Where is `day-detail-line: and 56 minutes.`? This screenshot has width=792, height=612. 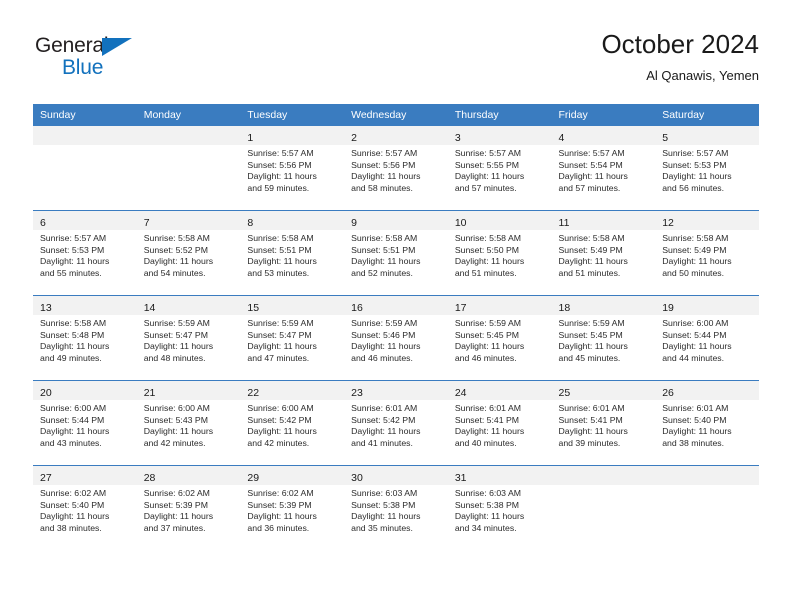 day-detail-line: and 56 minutes. is located at coordinates (693, 187).